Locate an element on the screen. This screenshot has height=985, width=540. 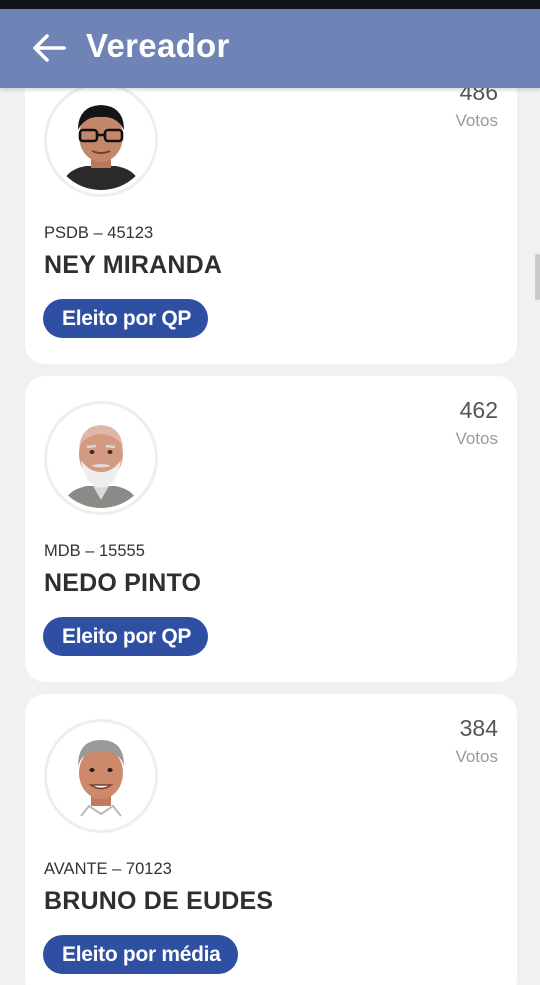
vote-count: 384 Votos is located at coordinates (476, 742).